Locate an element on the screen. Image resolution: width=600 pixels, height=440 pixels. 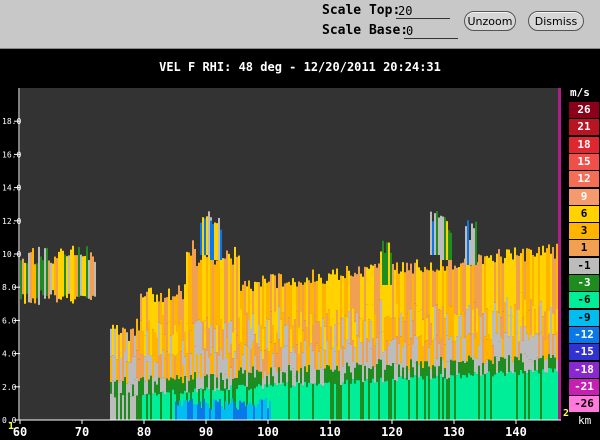
colorbar-entry: -15 is located at coordinates (584, 352).